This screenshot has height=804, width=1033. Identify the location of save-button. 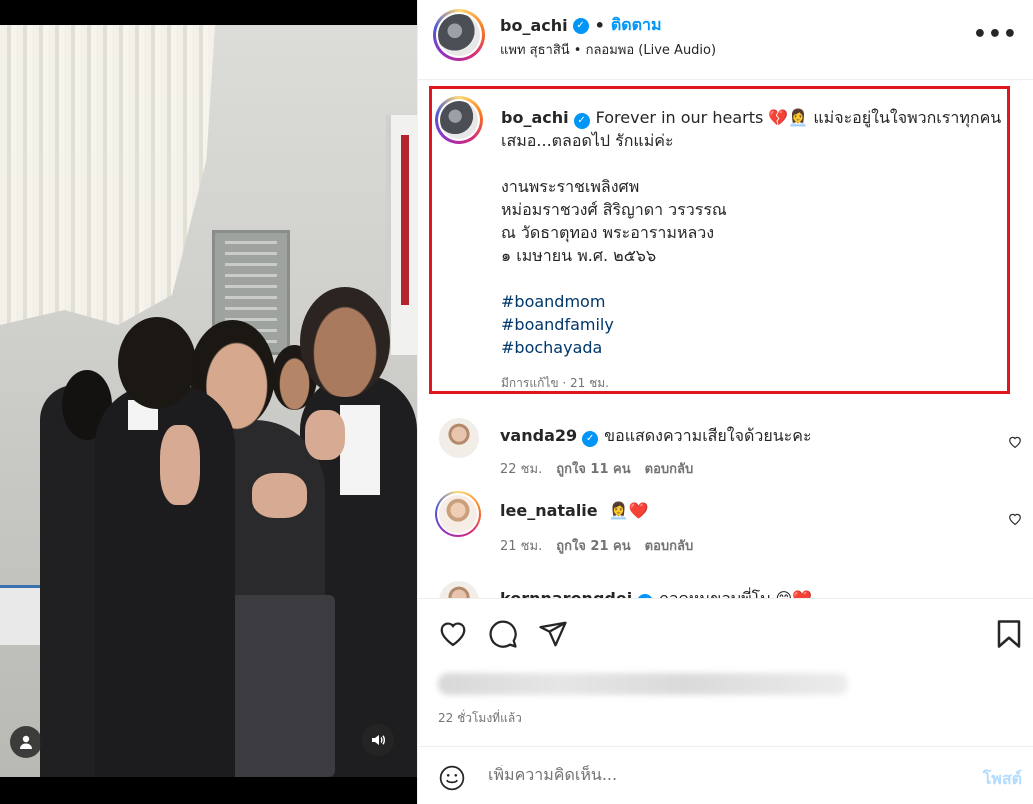
(1009, 636).